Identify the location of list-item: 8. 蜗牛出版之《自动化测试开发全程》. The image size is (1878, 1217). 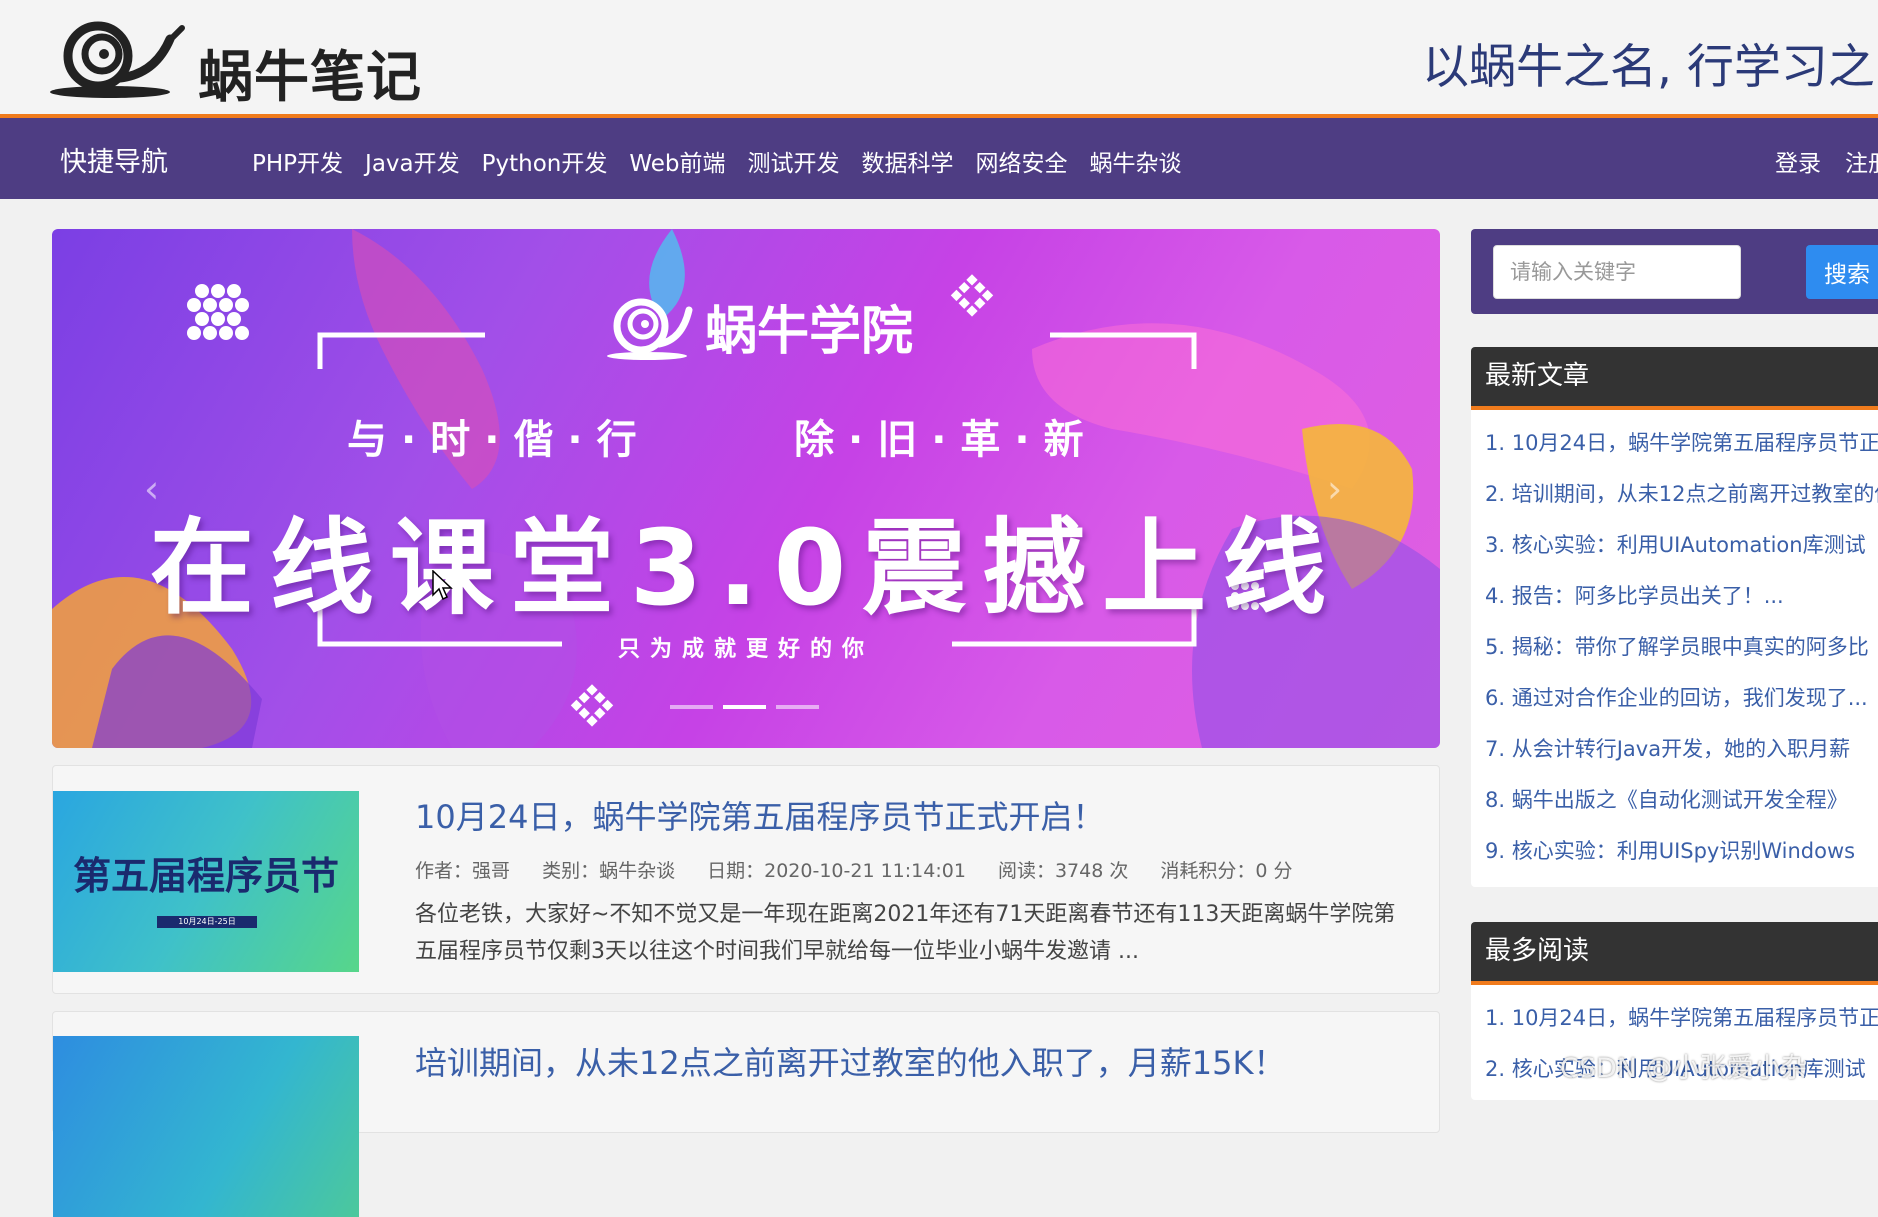
(1681, 800).